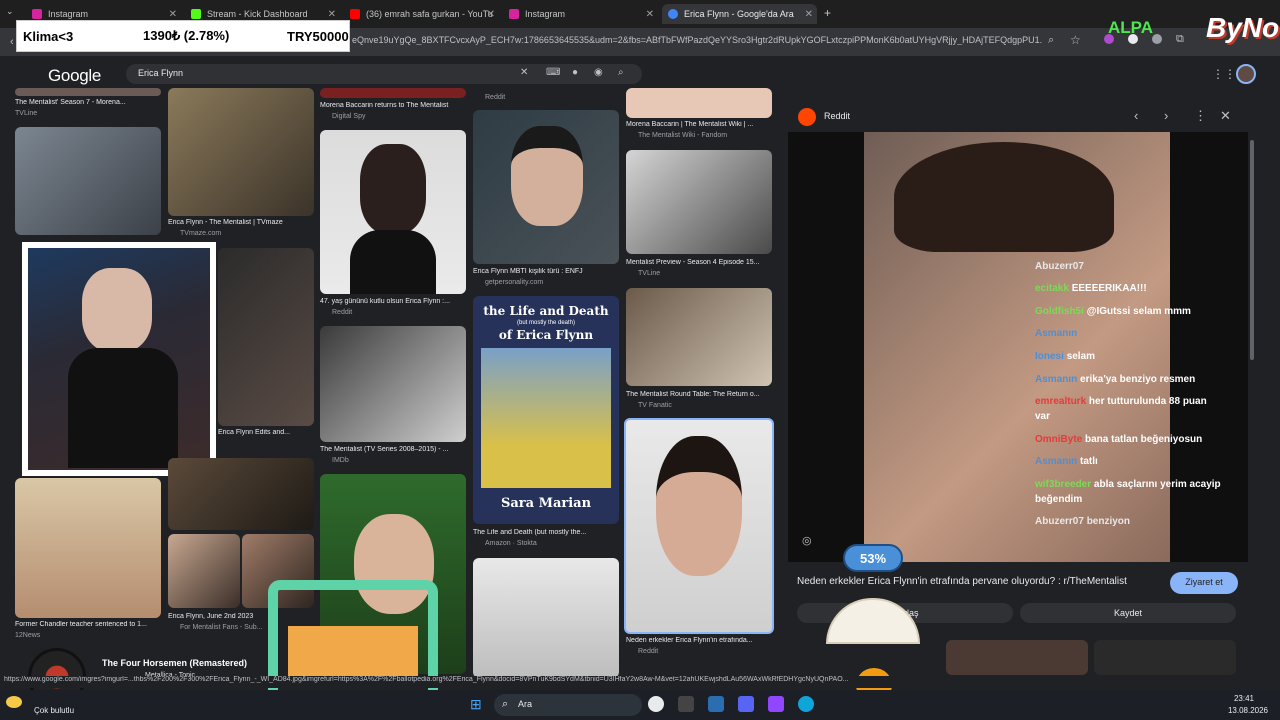 Image resolution: width=1280 pixels, height=720 pixels. Describe the element at coordinates (1136, 115) in the screenshot. I see `prev-icon: ‹` at that location.